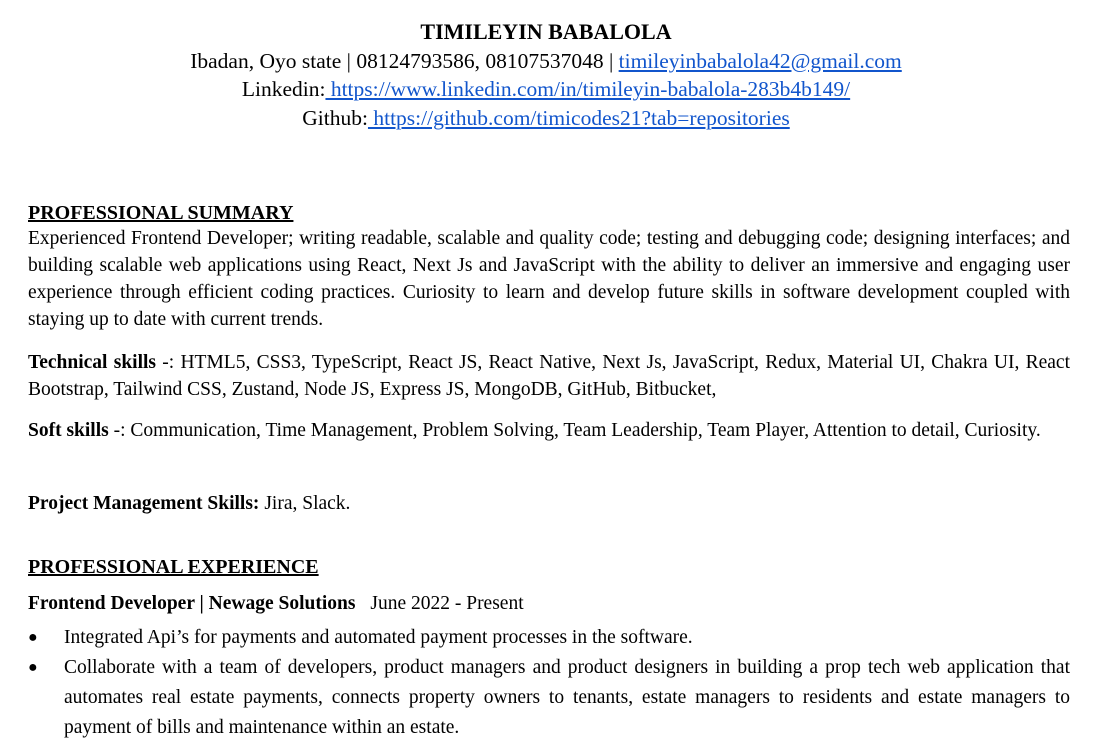 Image resolution: width=1112 pixels, height=743 pixels. What do you see at coordinates (546, 31) in the screenshot?
I see `candidate-name: TIMILEYIN BABALOLA` at bounding box center [546, 31].